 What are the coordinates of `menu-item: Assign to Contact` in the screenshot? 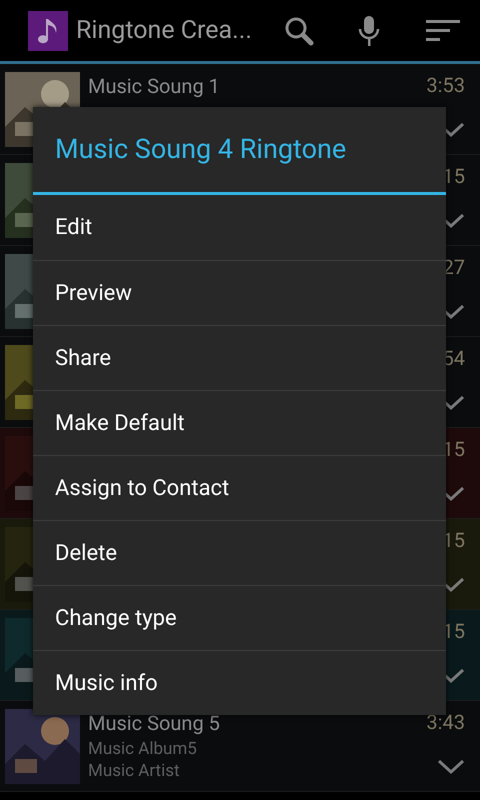 It's located at (239, 487).